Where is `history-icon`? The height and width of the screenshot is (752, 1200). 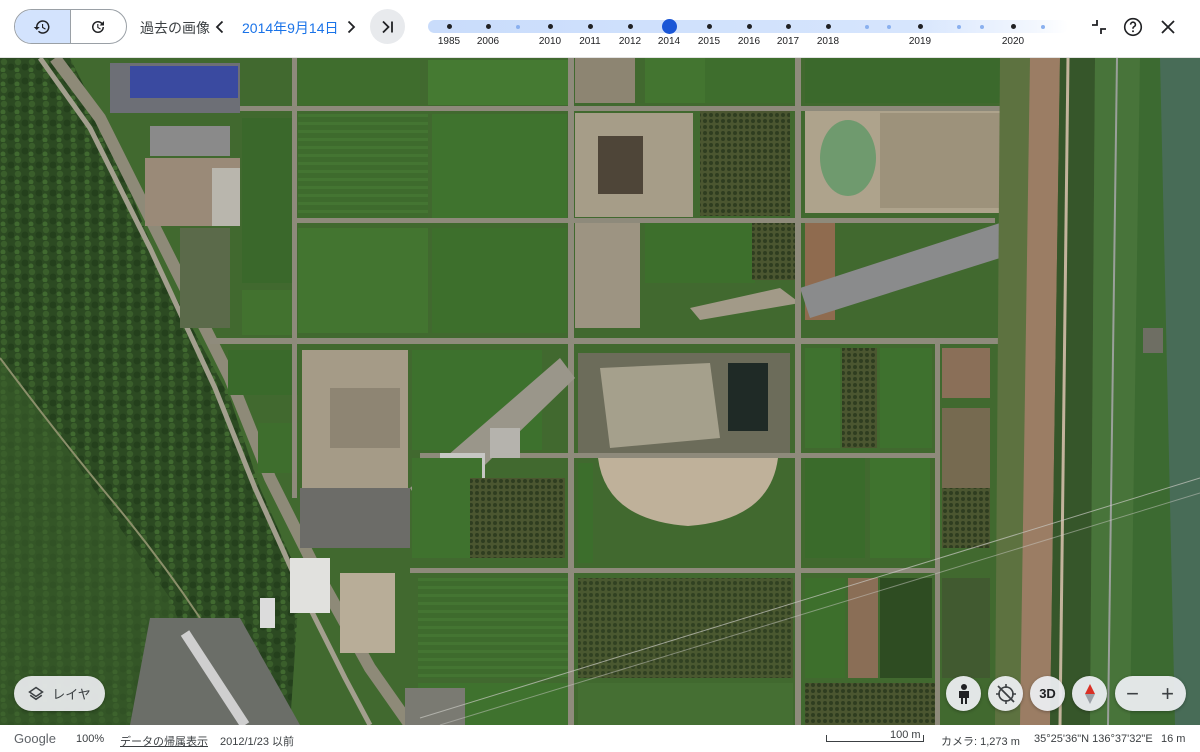
history-icon is located at coordinates (42, 26).